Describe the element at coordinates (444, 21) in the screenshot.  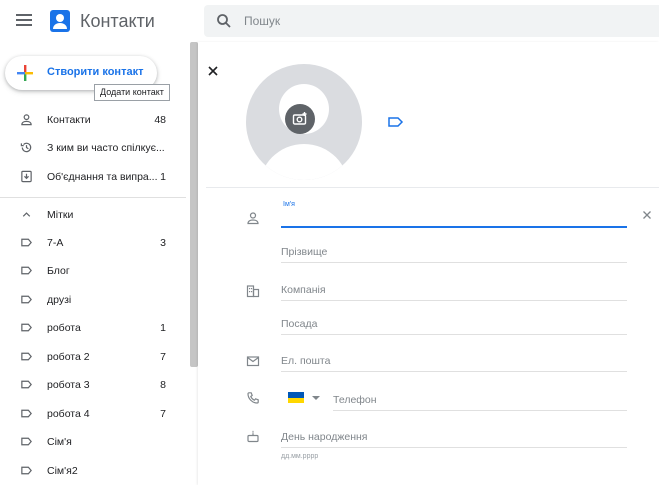
I see `search-input` at that location.